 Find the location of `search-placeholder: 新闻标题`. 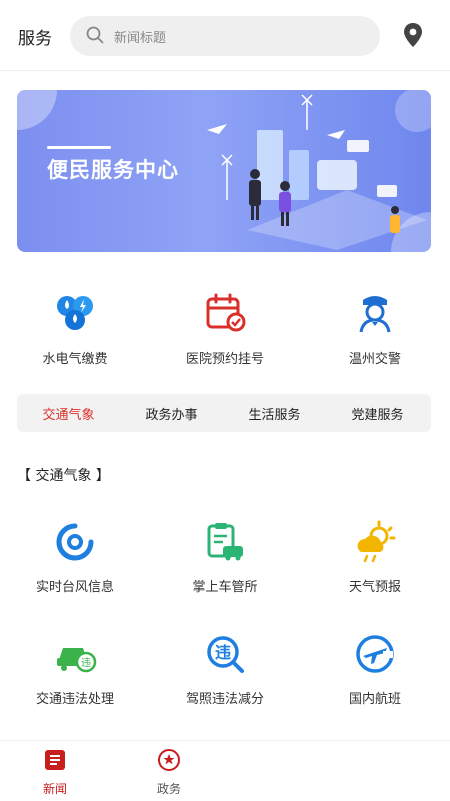

search-placeholder: 新闻标题 is located at coordinates (140, 38).